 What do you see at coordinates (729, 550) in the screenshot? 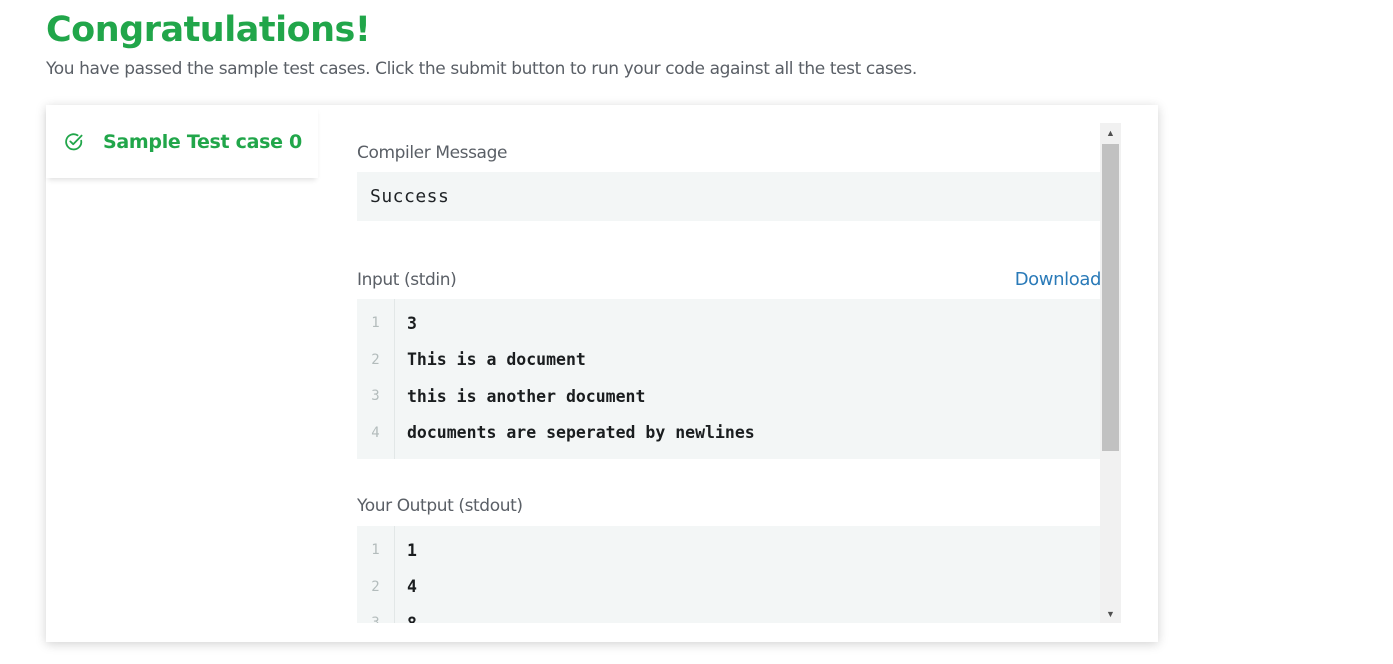
I see `code-line: 1 1` at bounding box center [729, 550].